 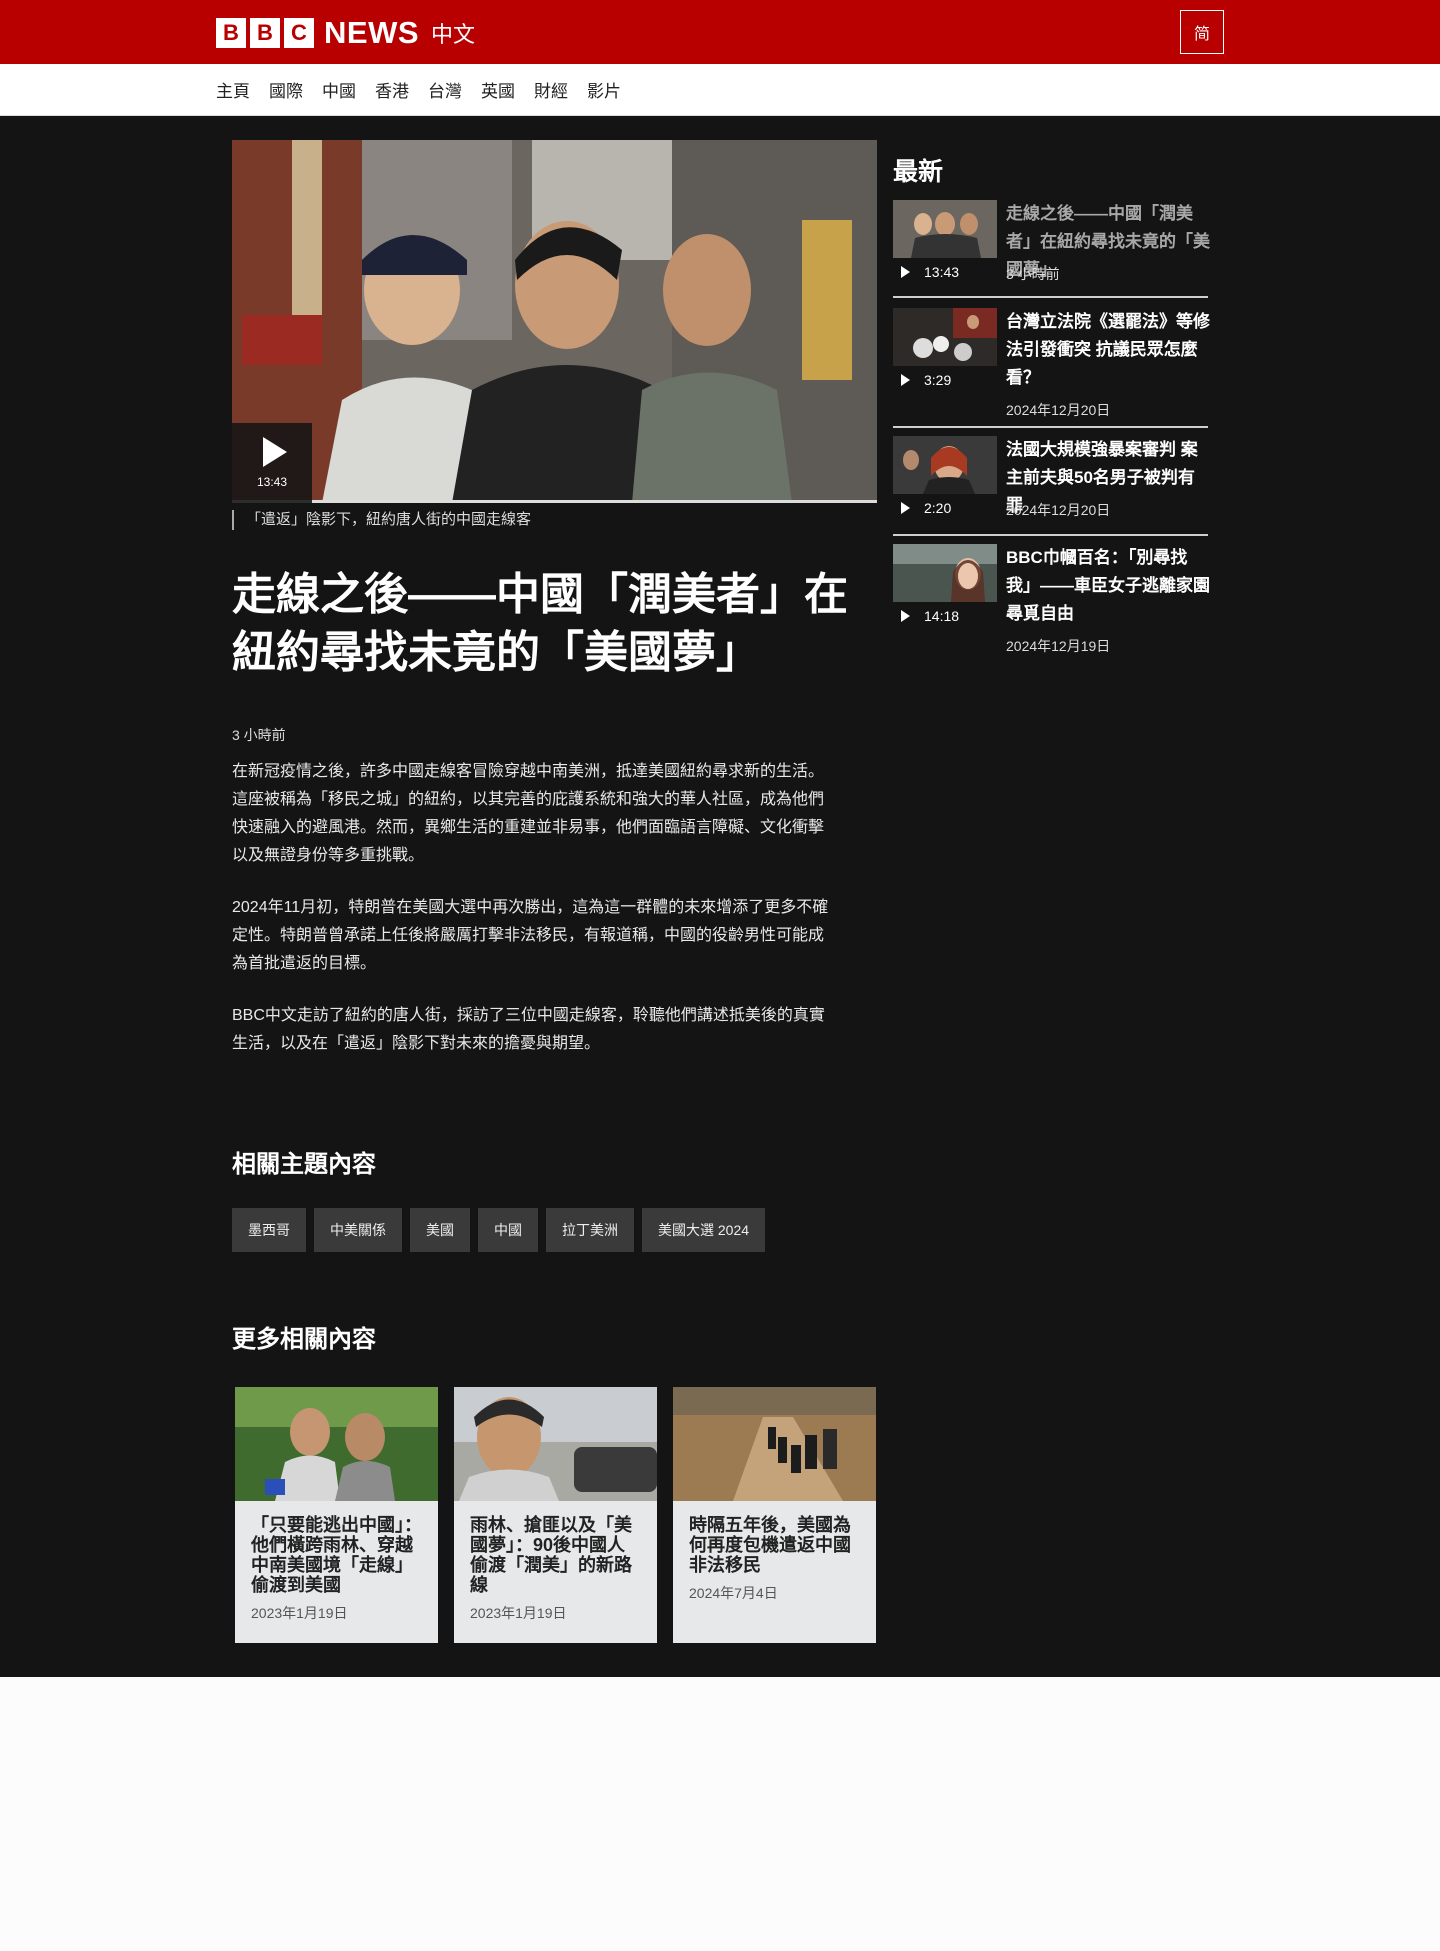 I want to click on latest-video-meta: 3:29, so click(x=945, y=380).